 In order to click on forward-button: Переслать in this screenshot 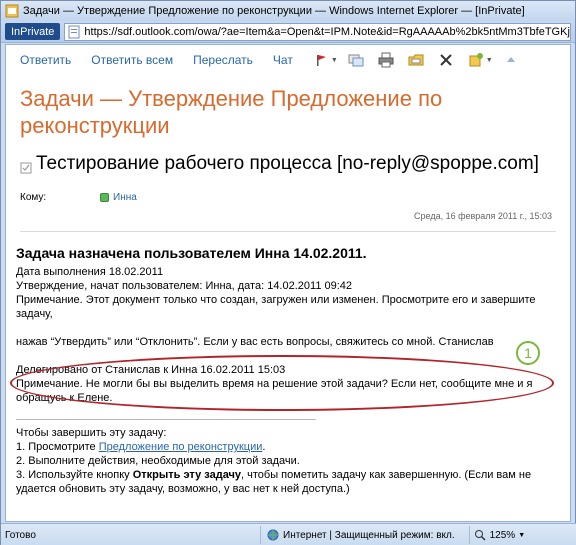, I will do `click(223, 60)`.